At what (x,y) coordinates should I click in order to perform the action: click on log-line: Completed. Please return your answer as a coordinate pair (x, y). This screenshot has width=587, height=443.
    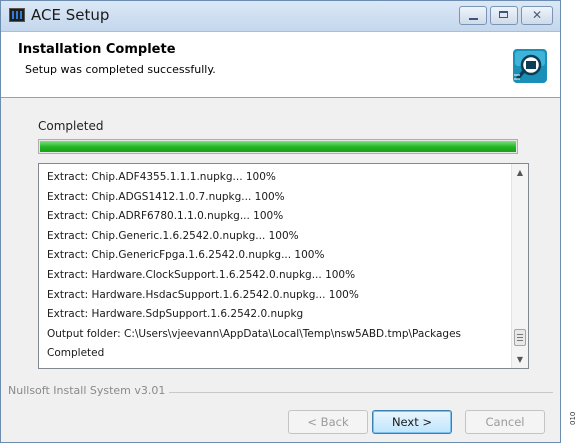
    Looking at the image, I should click on (76, 353).